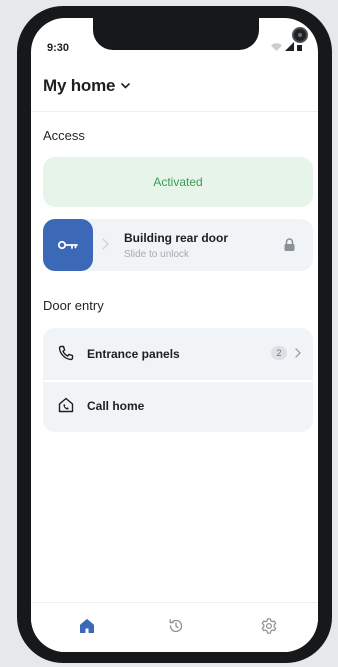  I want to click on gear-icon, so click(269, 626).